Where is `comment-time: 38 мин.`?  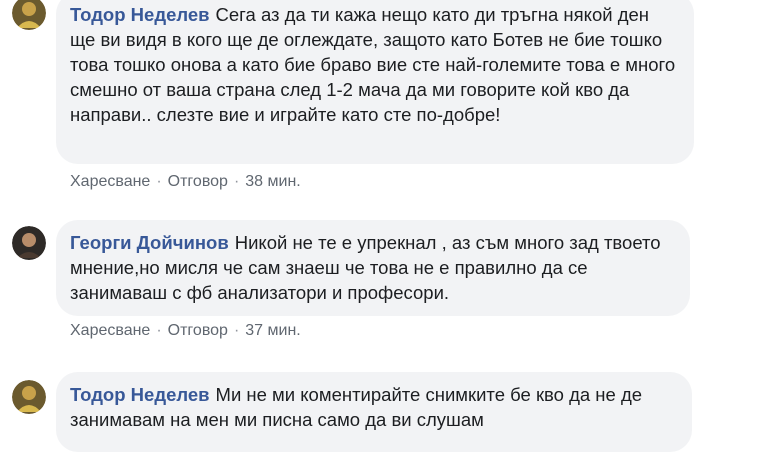
comment-time: 38 мин. is located at coordinates (272, 181).